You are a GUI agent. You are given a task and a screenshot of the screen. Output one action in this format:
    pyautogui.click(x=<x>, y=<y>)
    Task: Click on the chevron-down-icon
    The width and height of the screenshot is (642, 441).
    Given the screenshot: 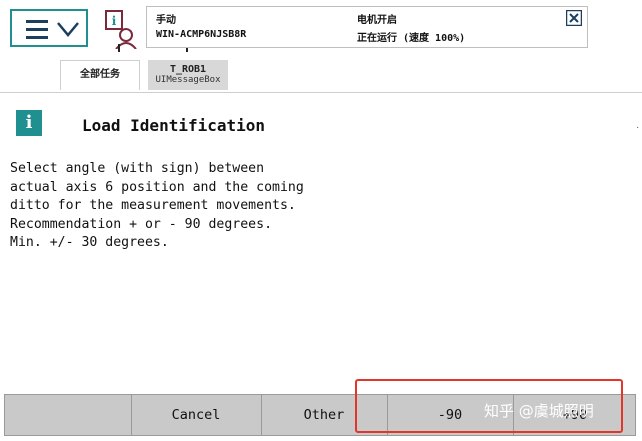 What is the action you would take?
    pyautogui.click(x=68, y=29)
    